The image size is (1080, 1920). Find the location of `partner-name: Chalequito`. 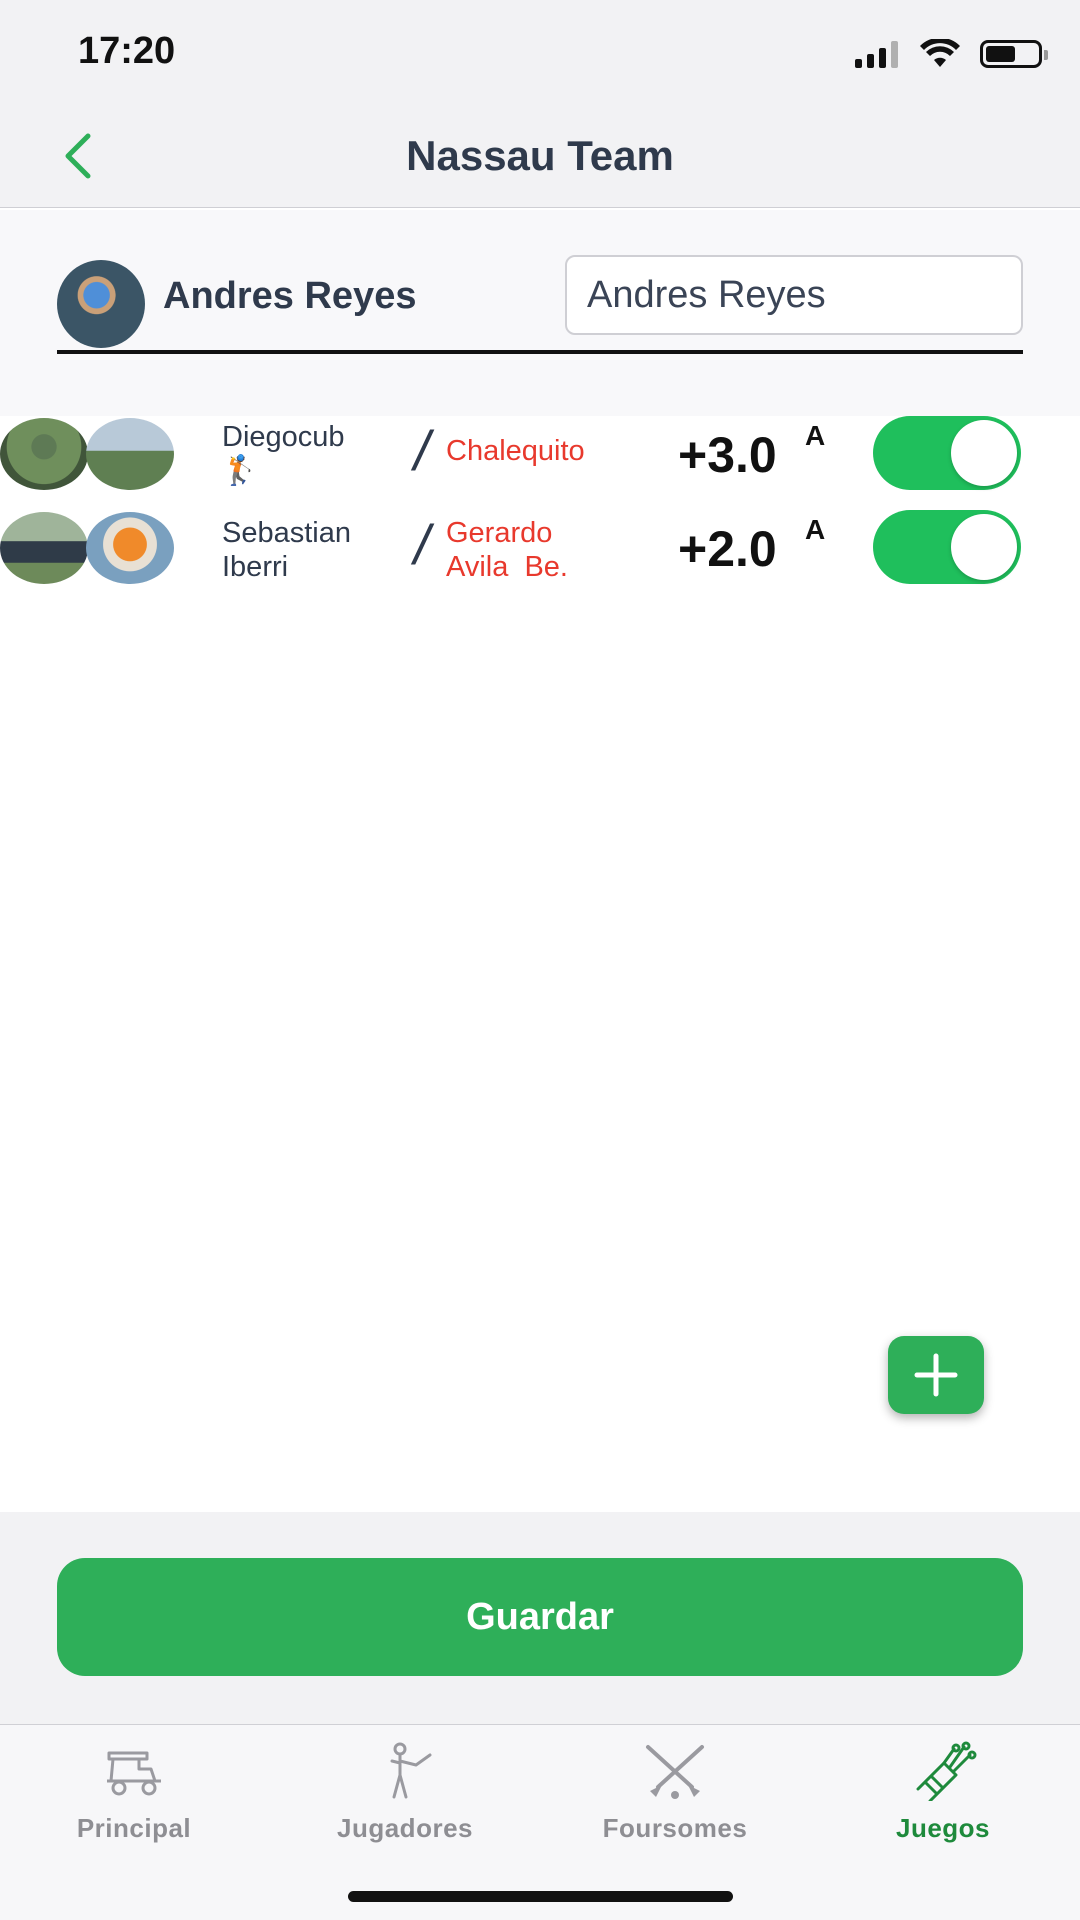

partner-name: Chalequito is located at coordinates (515, 451).